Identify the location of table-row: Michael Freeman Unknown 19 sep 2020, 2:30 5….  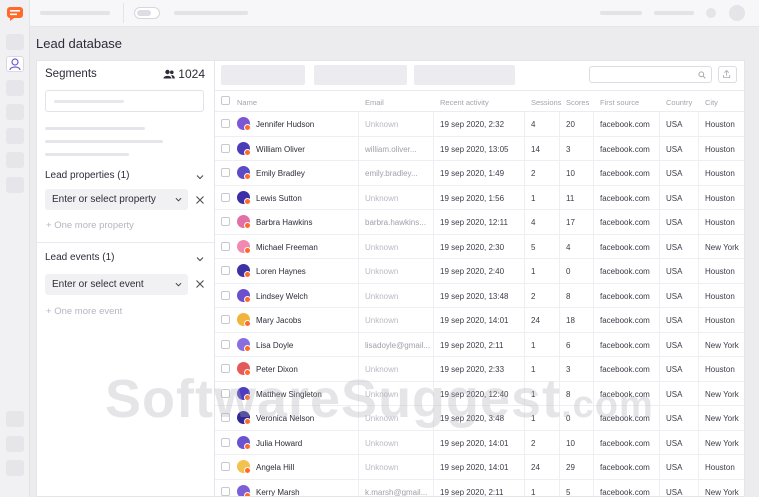
(479, 246).